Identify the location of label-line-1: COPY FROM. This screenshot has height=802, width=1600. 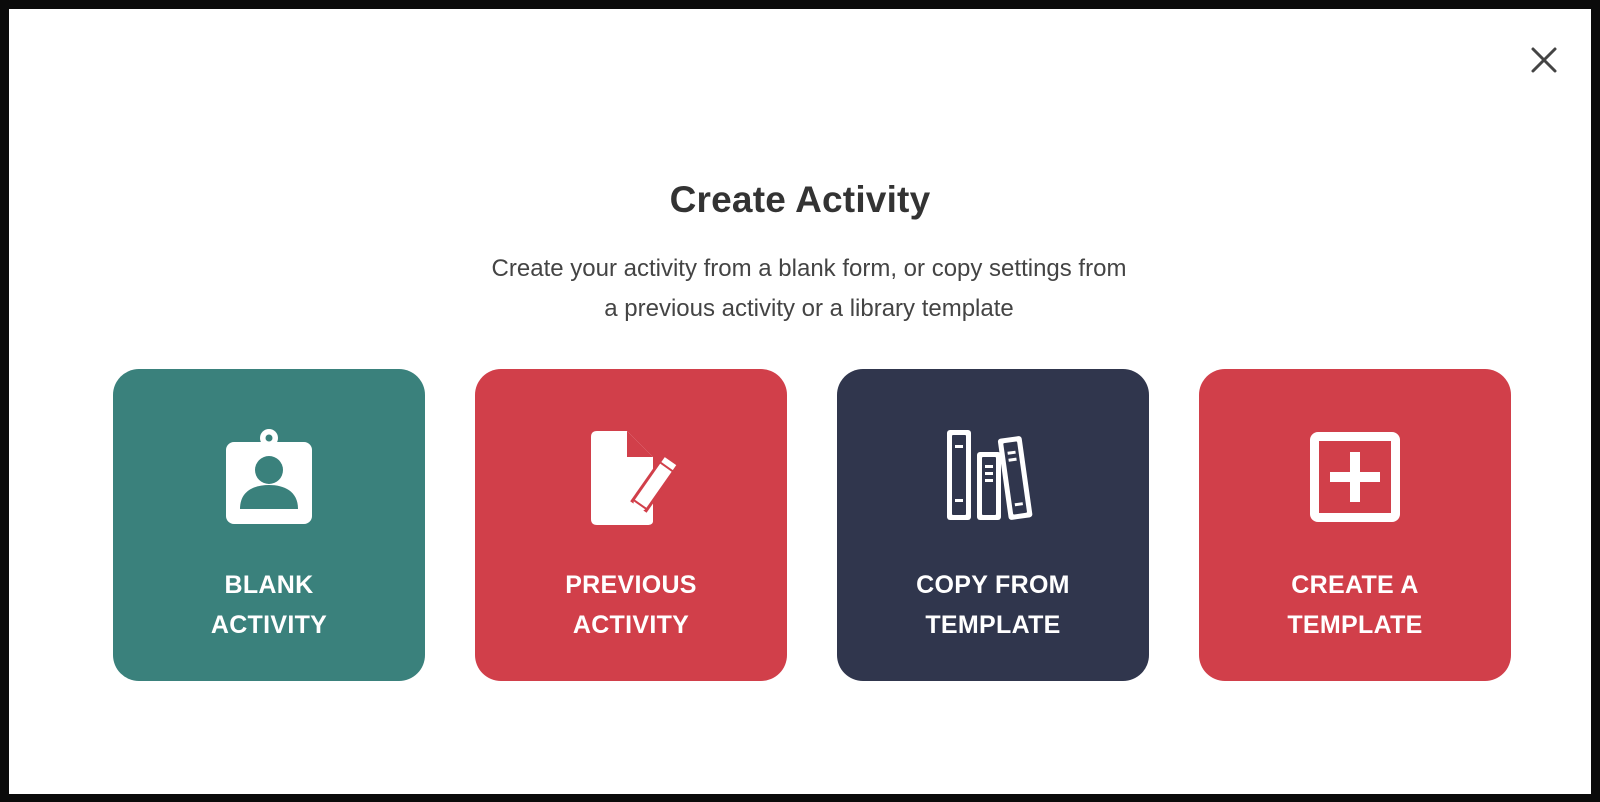
(993, 585).